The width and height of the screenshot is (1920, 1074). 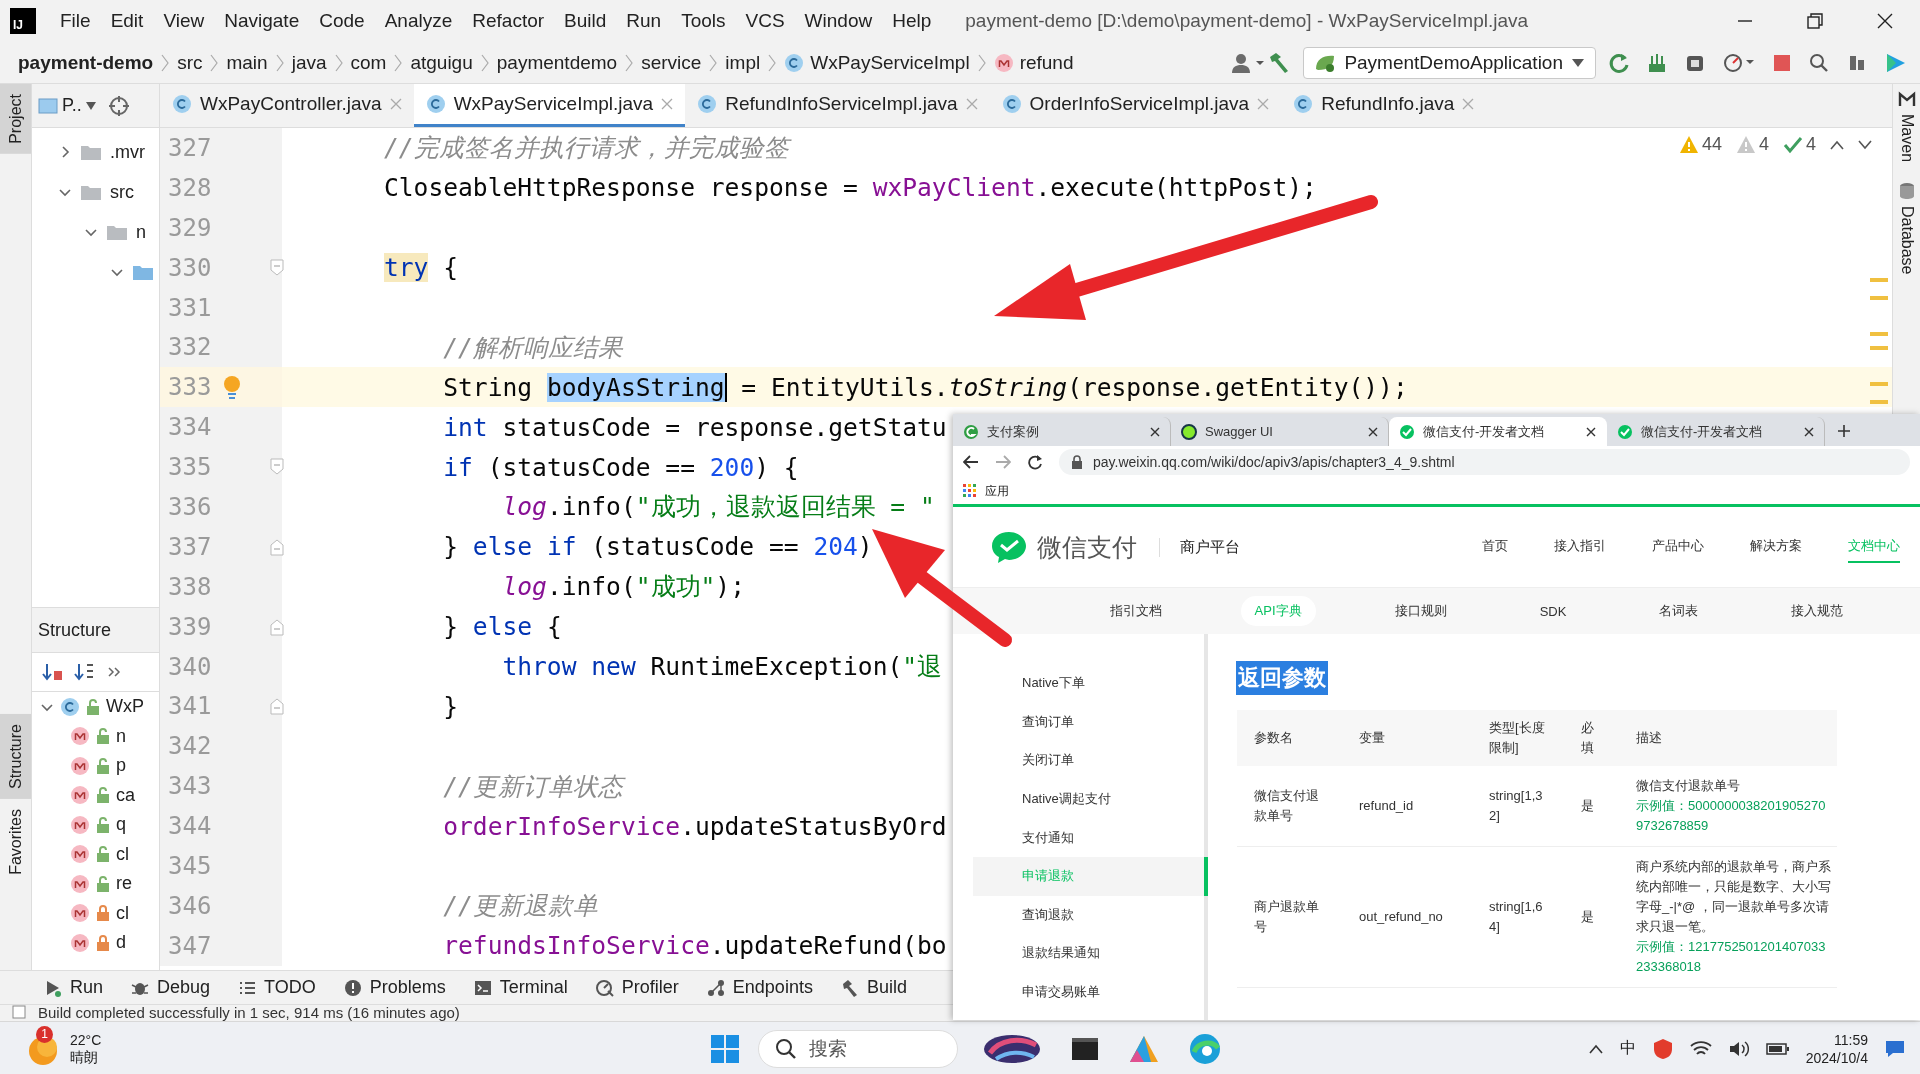 I want to click on browser-app-icon, so click(x=1205, y=1048).